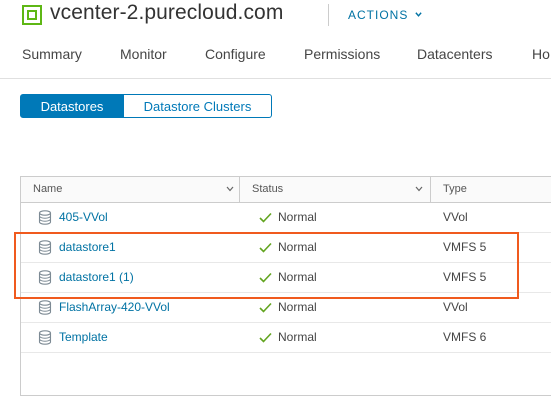  I want to click on column-header-status: Status, so click(267, 189).